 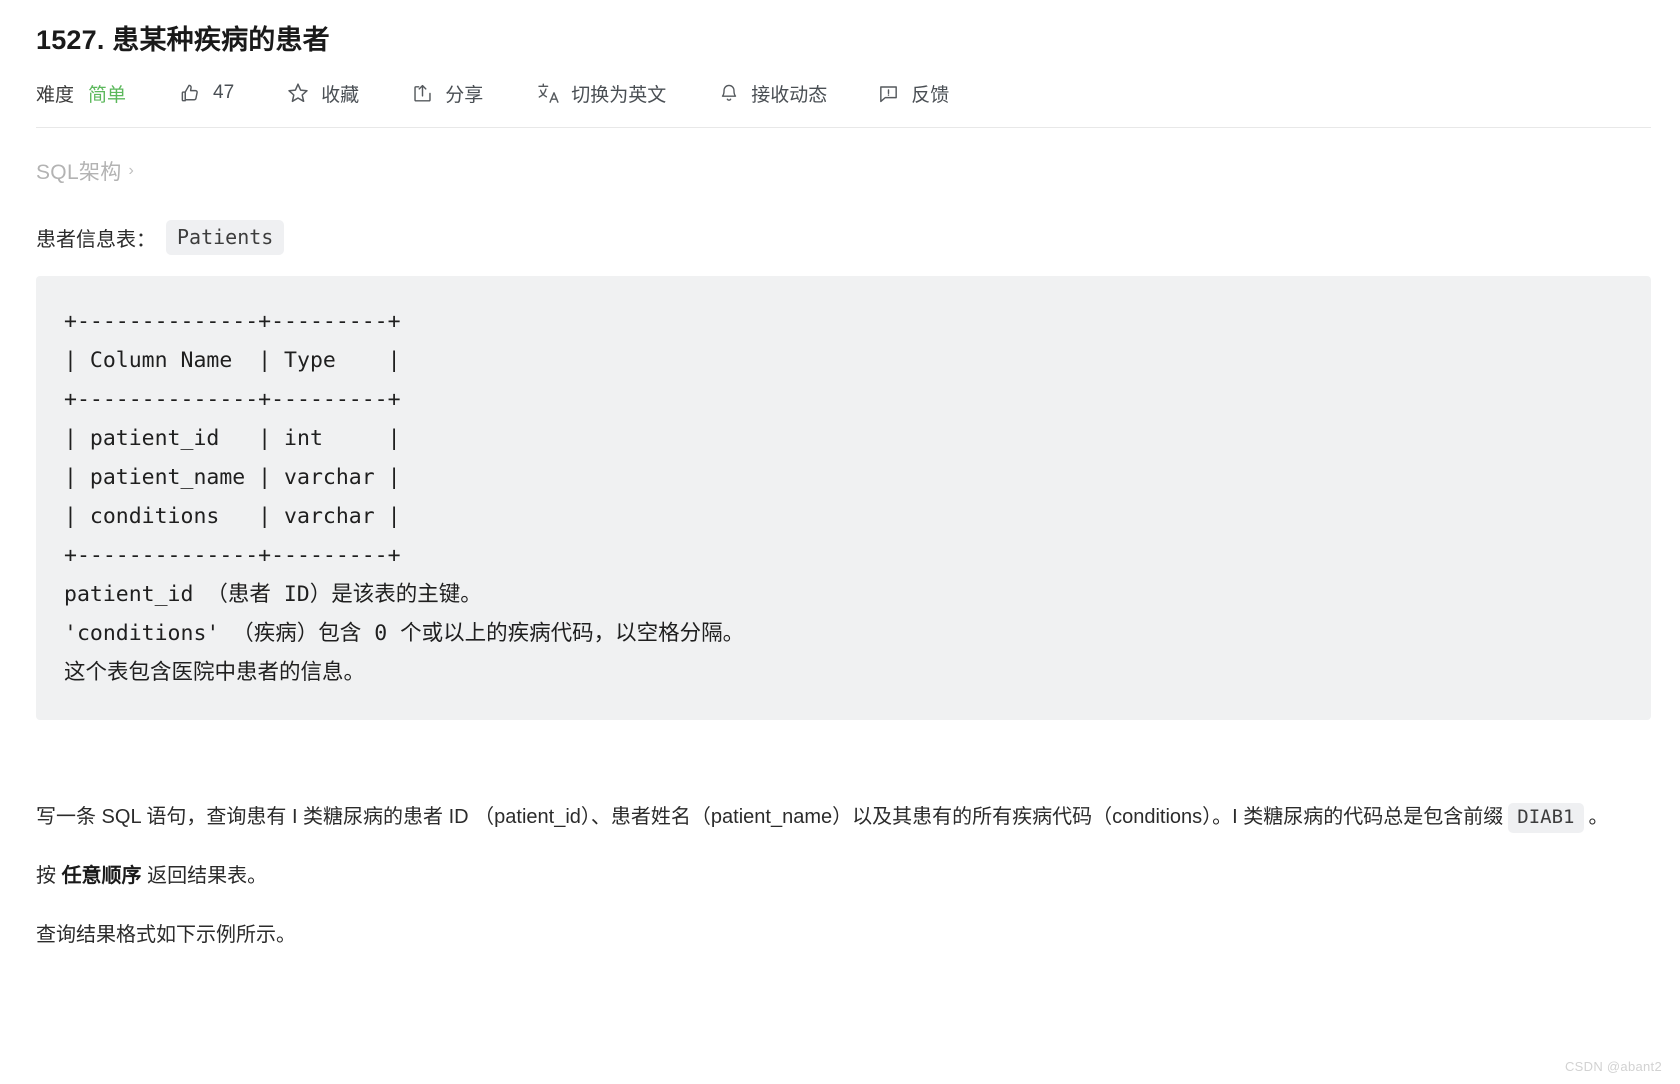 I want to click on share-button: 分享, so click(x=447, y=93).